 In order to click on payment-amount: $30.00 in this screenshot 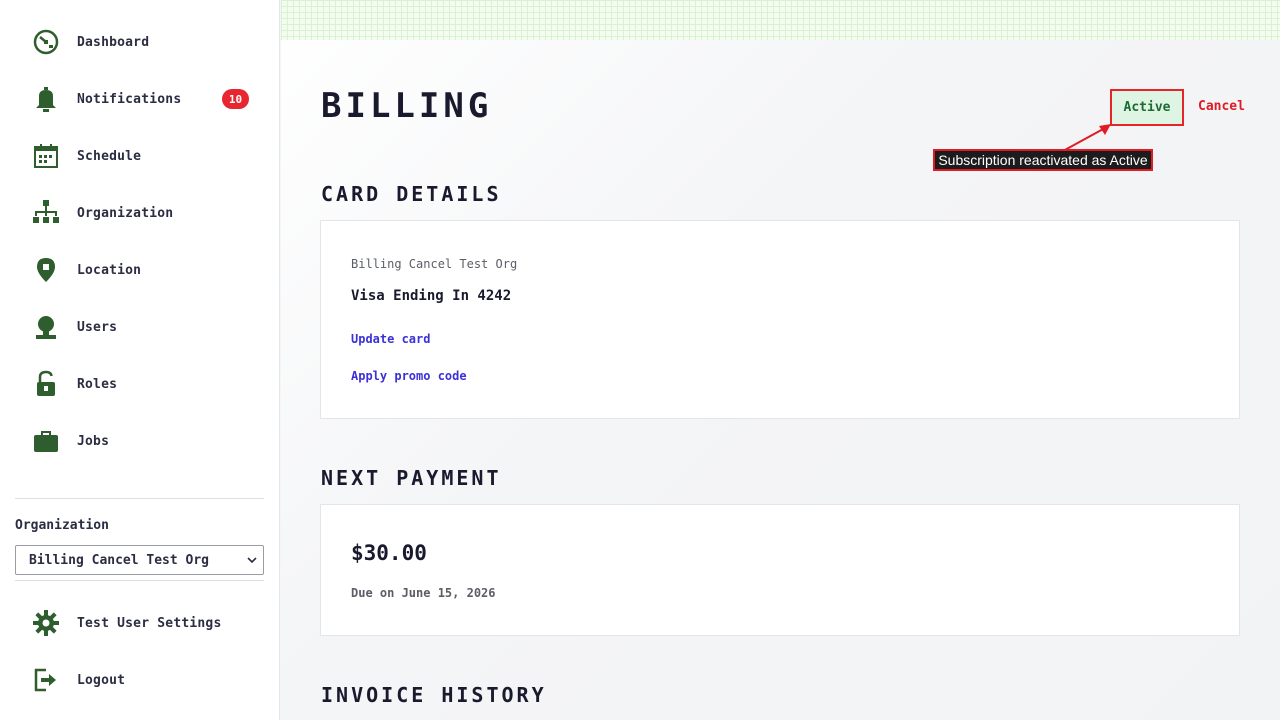, I will do `click(389, 553)`.